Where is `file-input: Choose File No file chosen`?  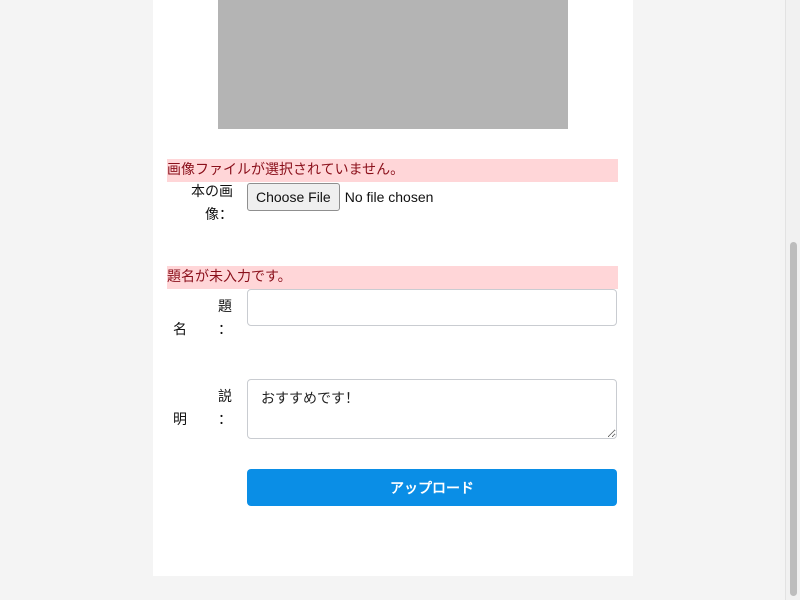
file-input: Choose File No file chosen is located at coordinates (340, 196).